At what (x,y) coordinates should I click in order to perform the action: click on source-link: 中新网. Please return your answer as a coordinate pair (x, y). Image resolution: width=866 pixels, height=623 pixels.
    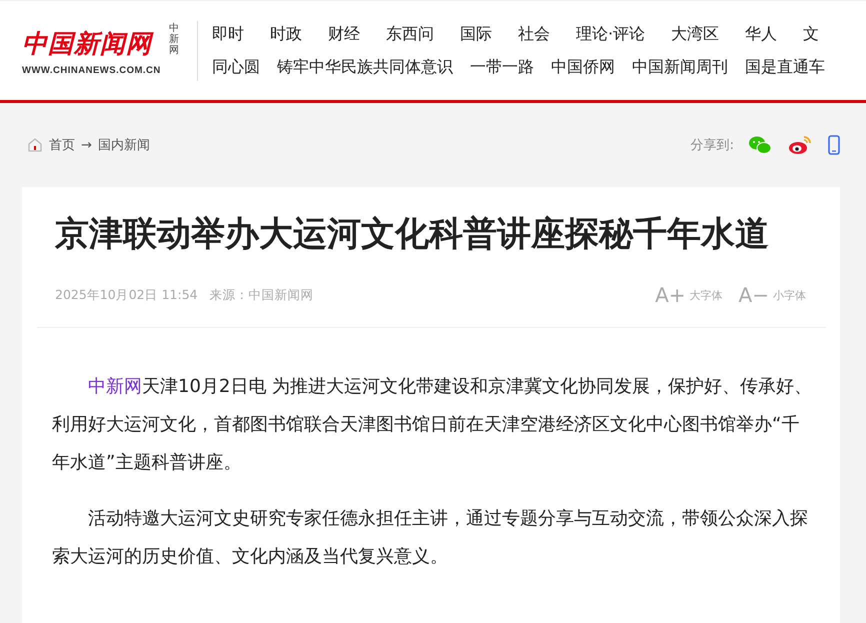
    Looking at the image, I should click on (115, 386).